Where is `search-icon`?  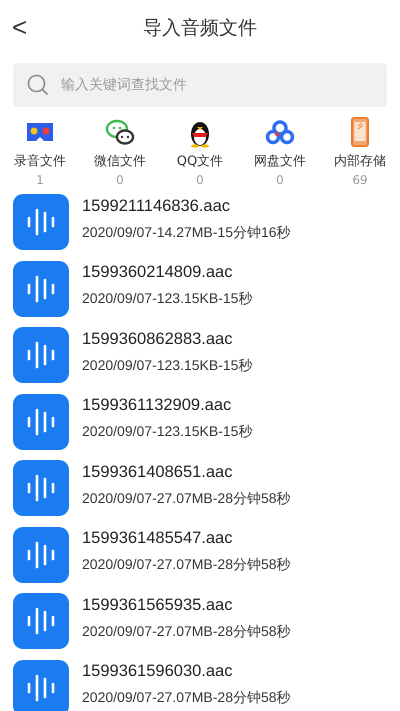 search-icon is located at coordinates (38, 85).